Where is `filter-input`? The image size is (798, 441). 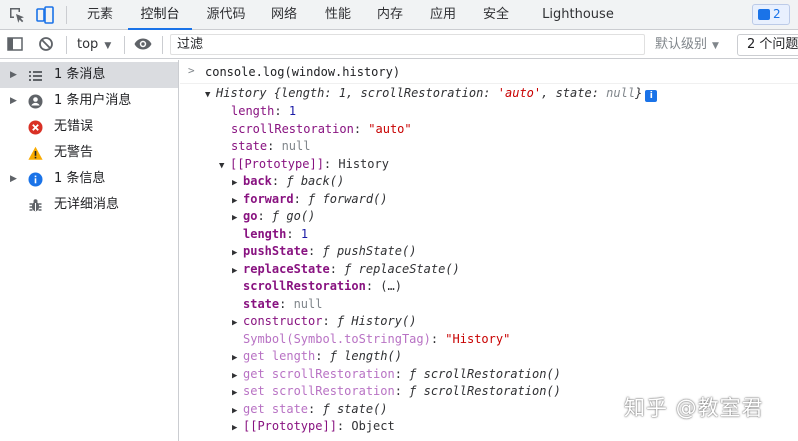
filter-input is located at coordinates (407, 44).